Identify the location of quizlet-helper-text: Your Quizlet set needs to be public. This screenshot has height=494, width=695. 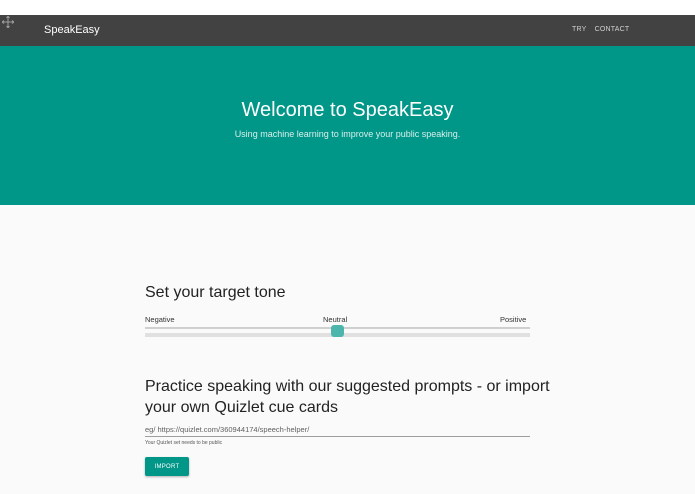
(184, 443).